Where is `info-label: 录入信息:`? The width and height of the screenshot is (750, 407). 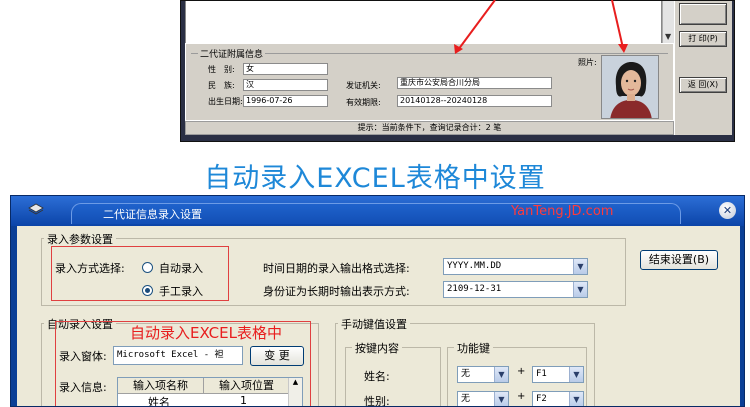
info-label: 录入信息: is located at coordinates (83, 387).